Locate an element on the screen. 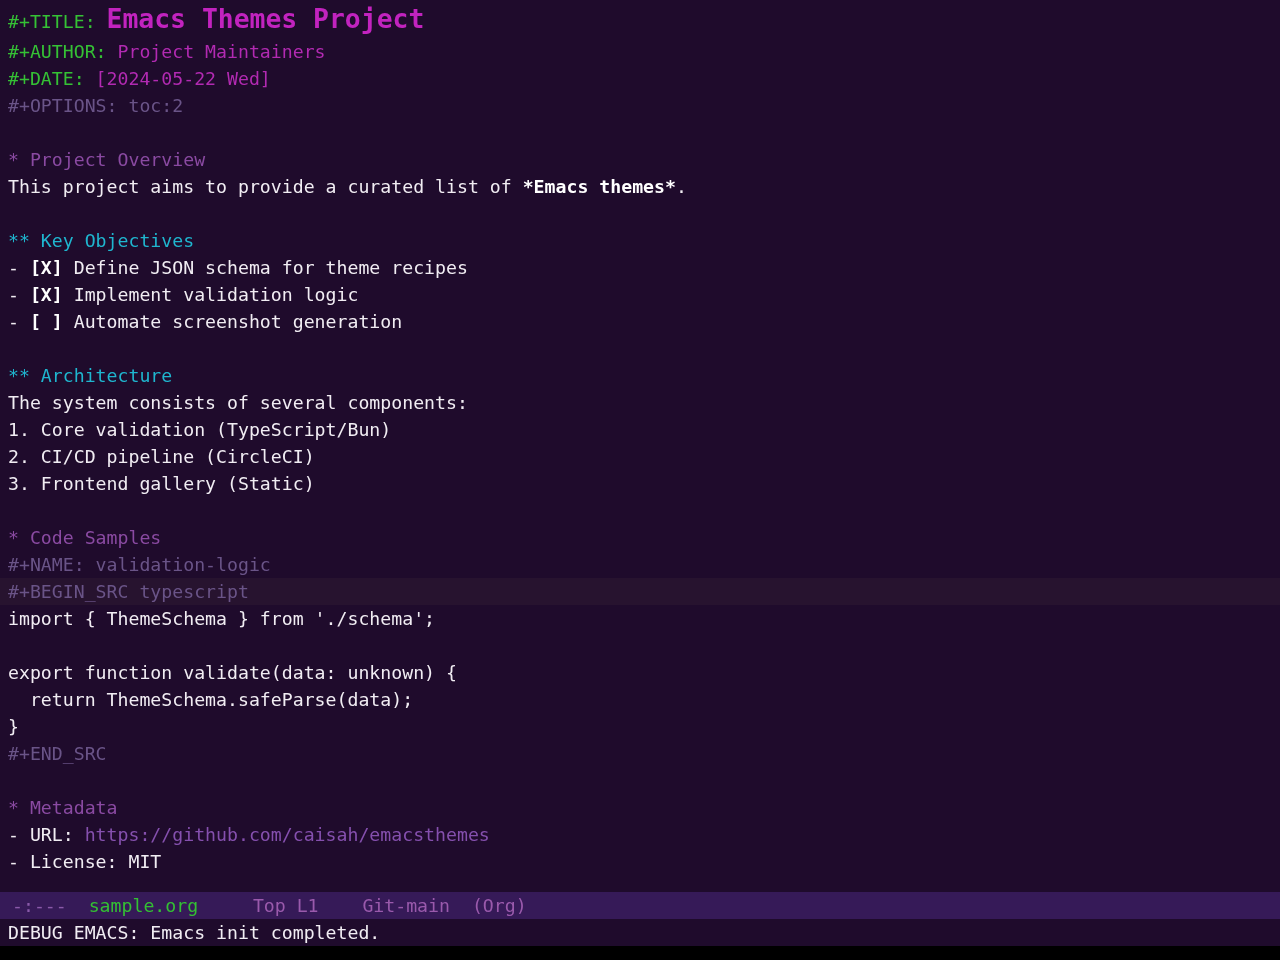 This screenshot has height=960, width=1280. keyword-label: #+OPTIONS: is located at coordinates (63, 106).